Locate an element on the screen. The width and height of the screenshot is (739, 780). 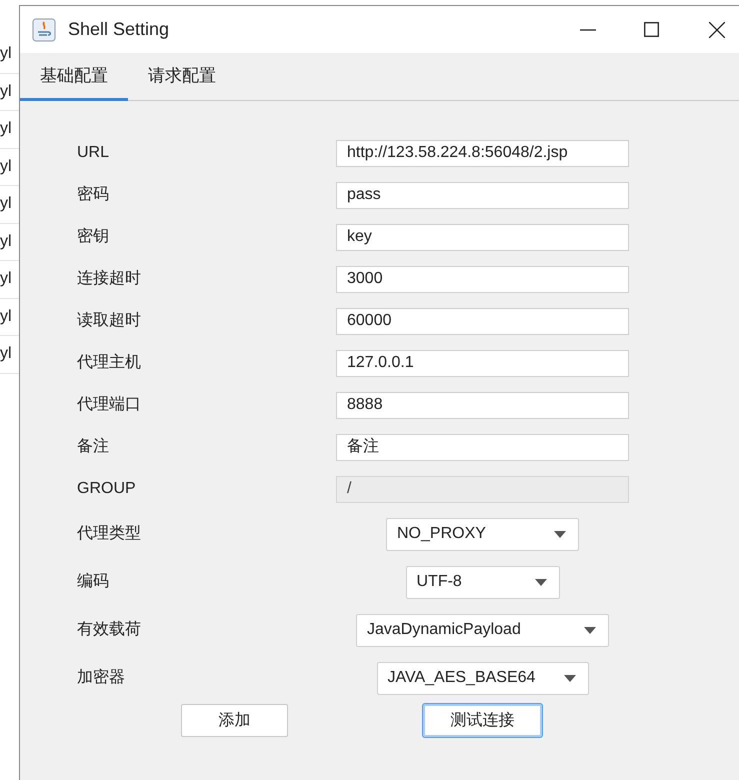
button: 测试连接 is located at coordinates (482, 720).